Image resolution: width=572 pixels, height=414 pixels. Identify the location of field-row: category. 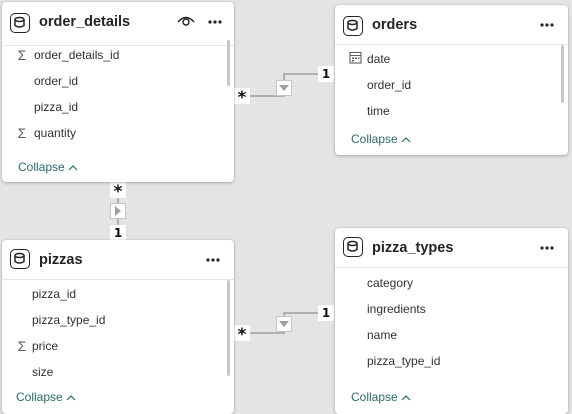
(445, 284).